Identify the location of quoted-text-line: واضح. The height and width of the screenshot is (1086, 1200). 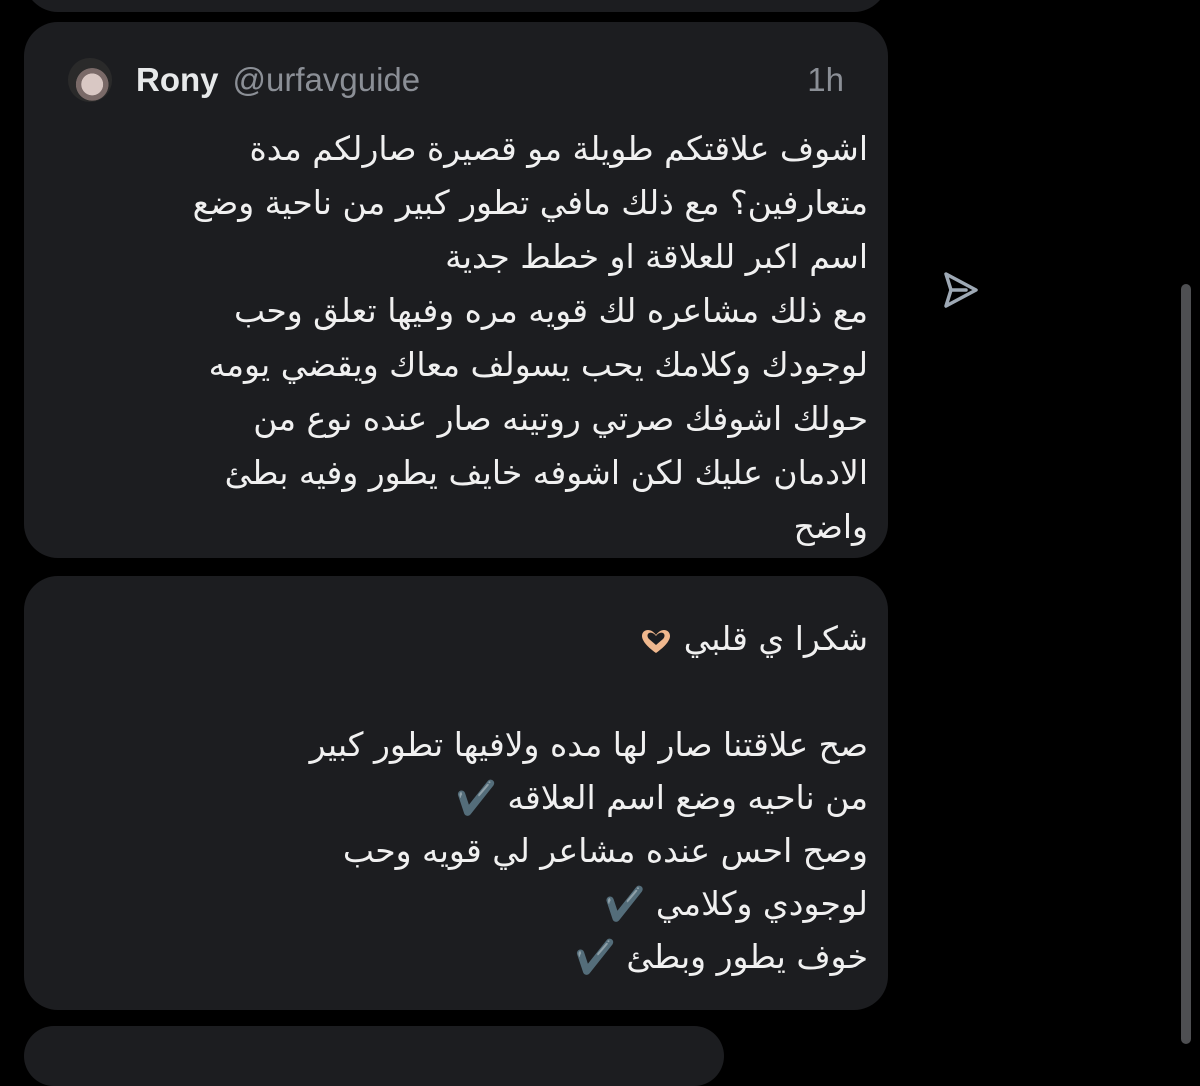
(830, 526).